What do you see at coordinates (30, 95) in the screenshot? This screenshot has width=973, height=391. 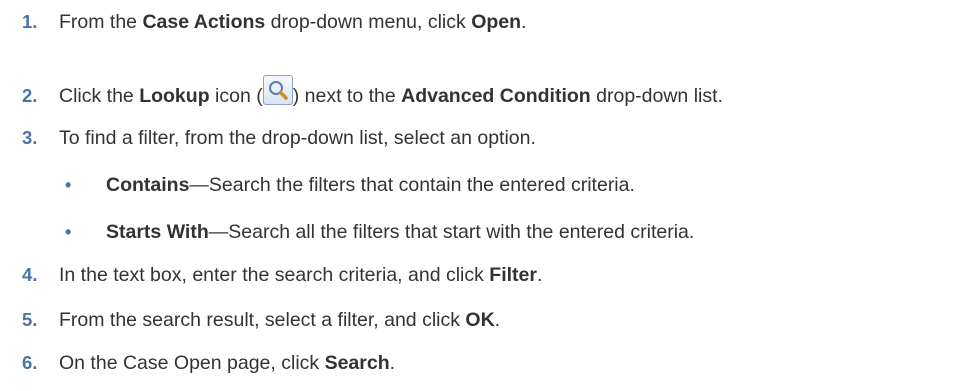 I see `step-number: 2.` at bounding box center [30, 95].